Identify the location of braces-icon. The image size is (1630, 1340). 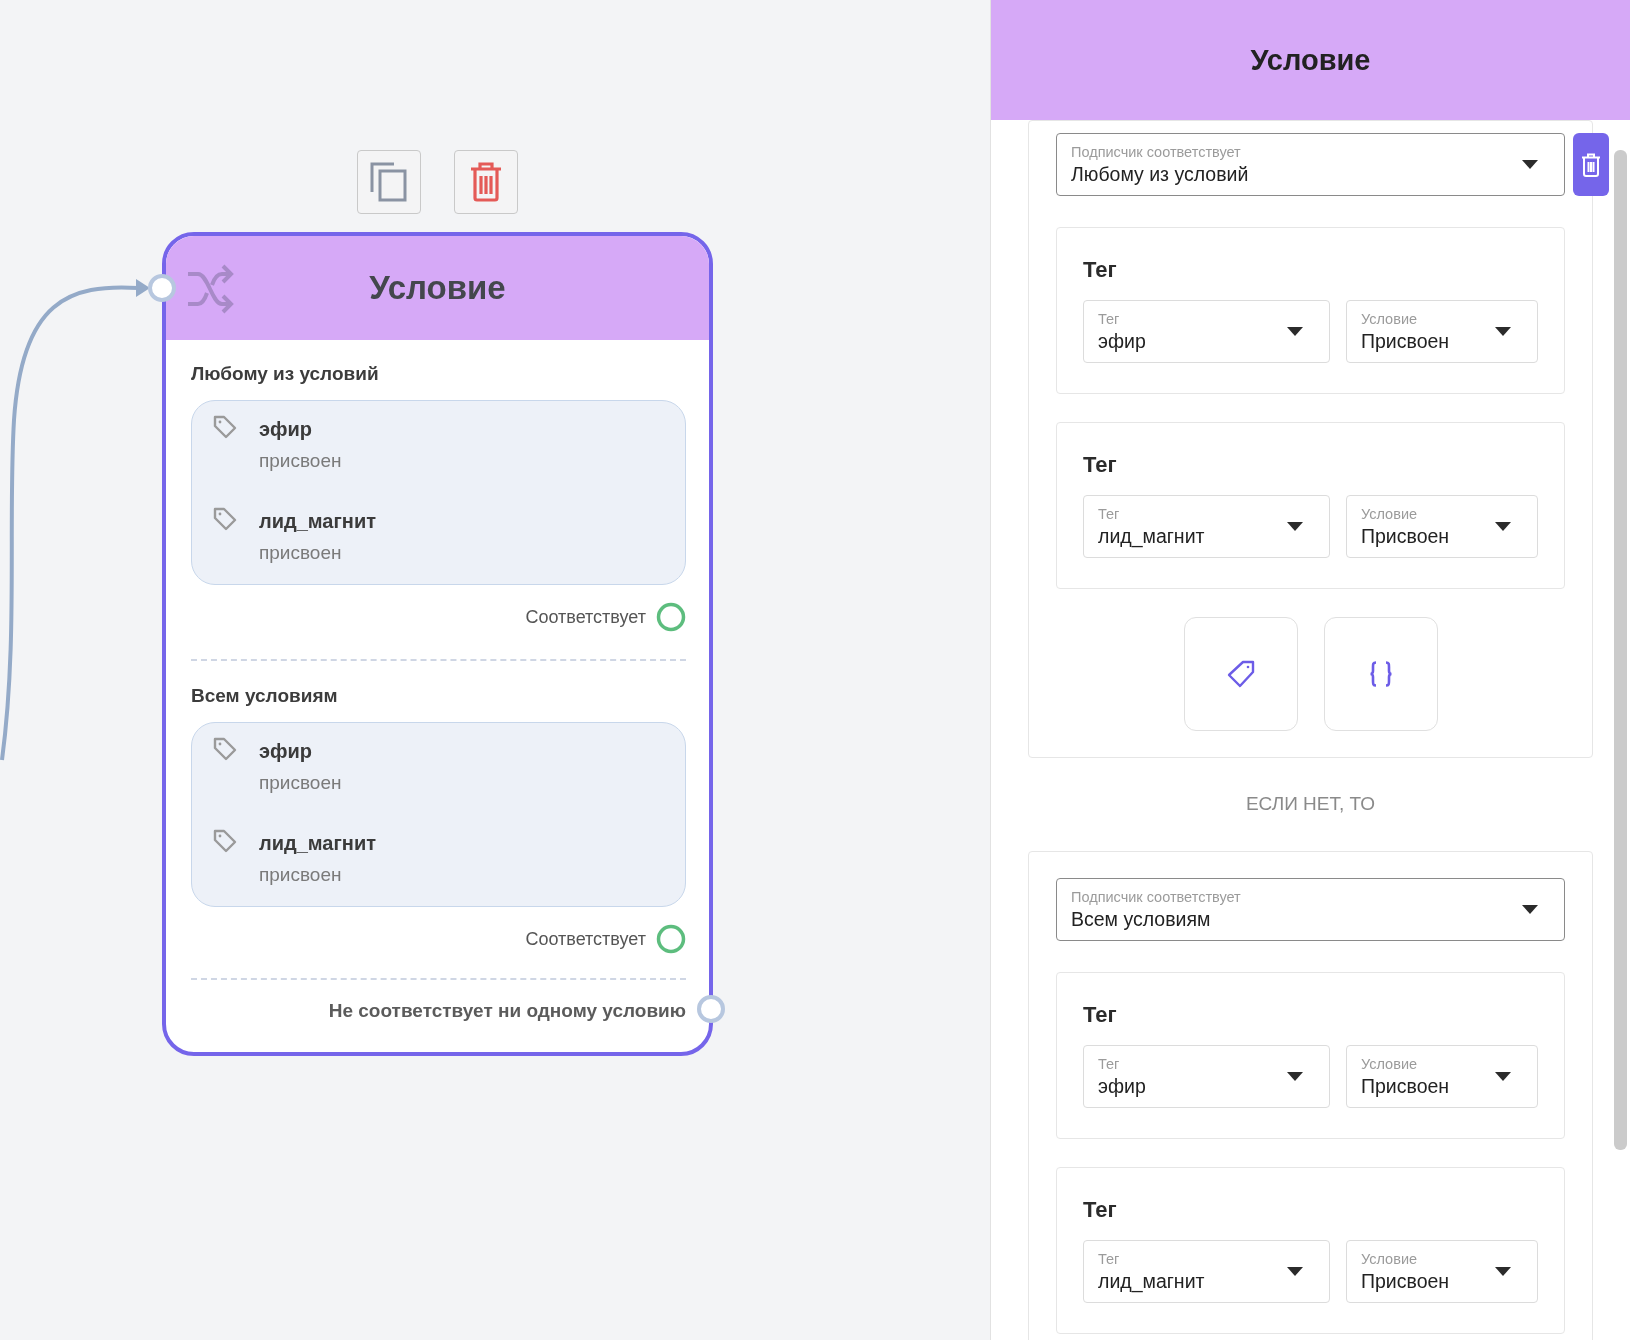
(1380, 674).